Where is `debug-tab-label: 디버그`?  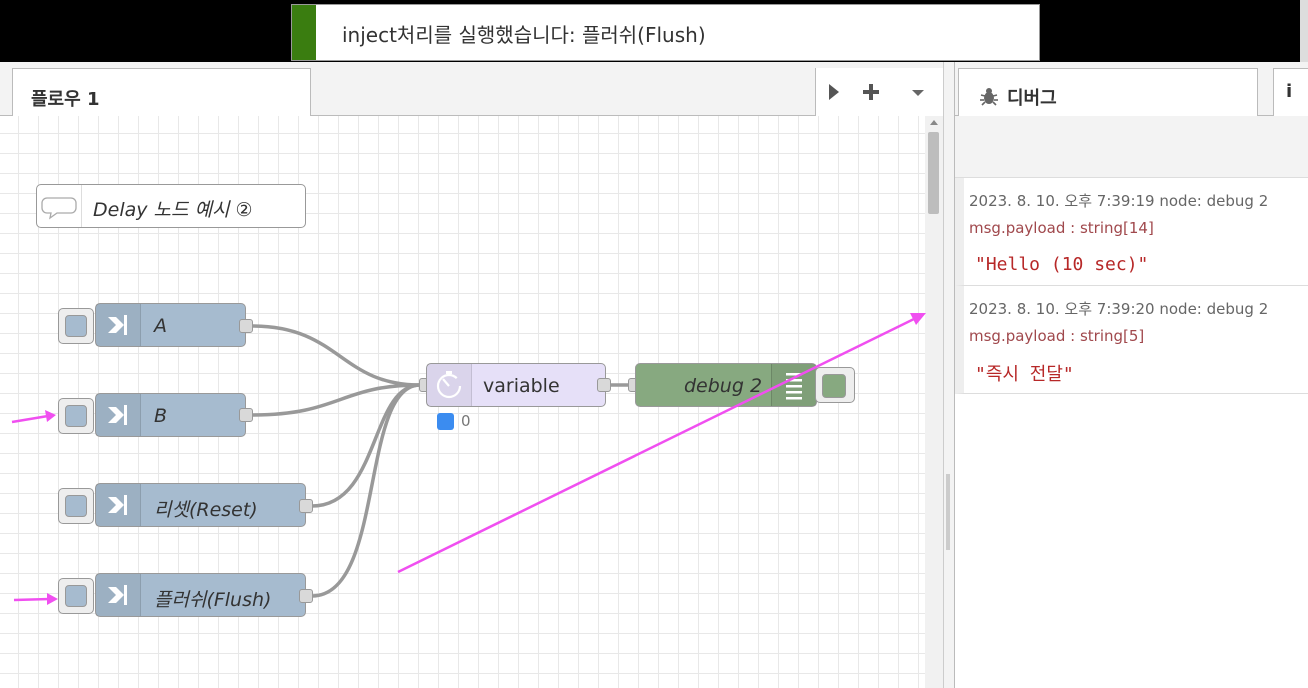
debug-tab-label: 디버그 is located at coordinates (1032, 98).